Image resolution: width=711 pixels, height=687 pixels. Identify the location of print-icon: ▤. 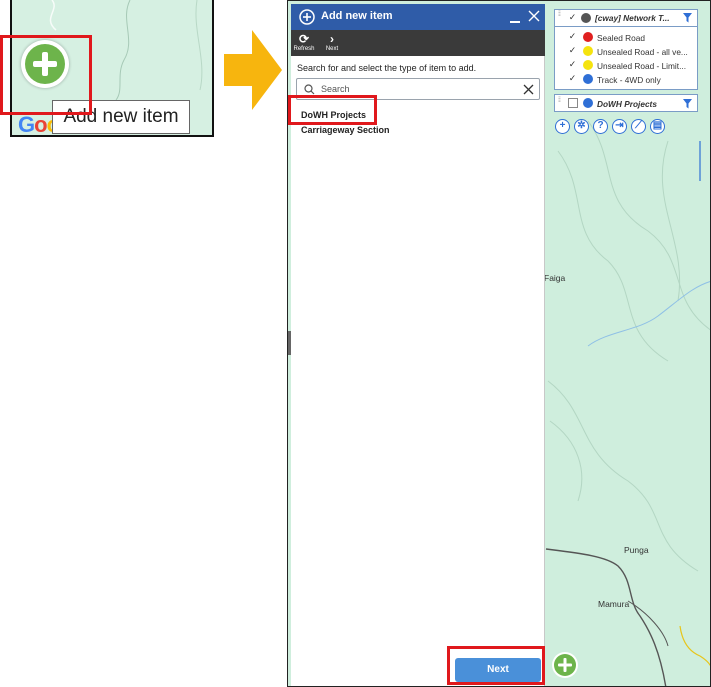
(657, 126).